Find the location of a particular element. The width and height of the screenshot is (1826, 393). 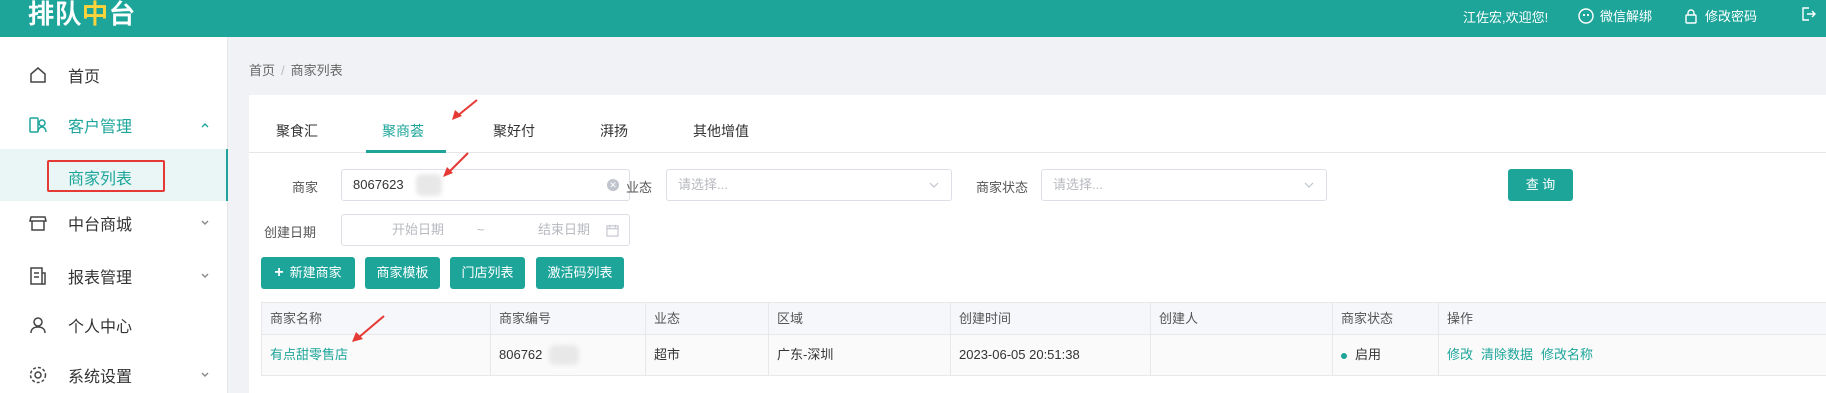

change-password-button: 修改密码 is located at coordinates (1720, 15).